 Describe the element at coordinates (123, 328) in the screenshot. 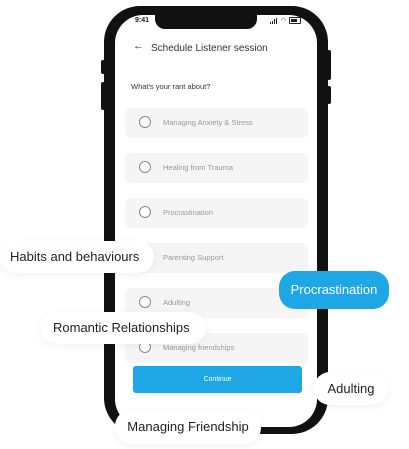

I see `tag-romantic: Romantic Relationships` at that location.